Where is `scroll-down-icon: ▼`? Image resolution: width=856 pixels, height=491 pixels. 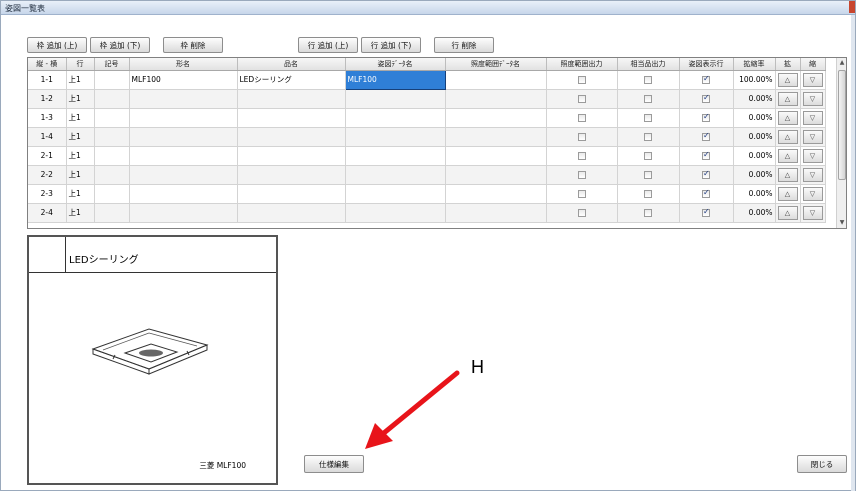
scroll-down-icon: ▼ is located at coordinates (842, 223).